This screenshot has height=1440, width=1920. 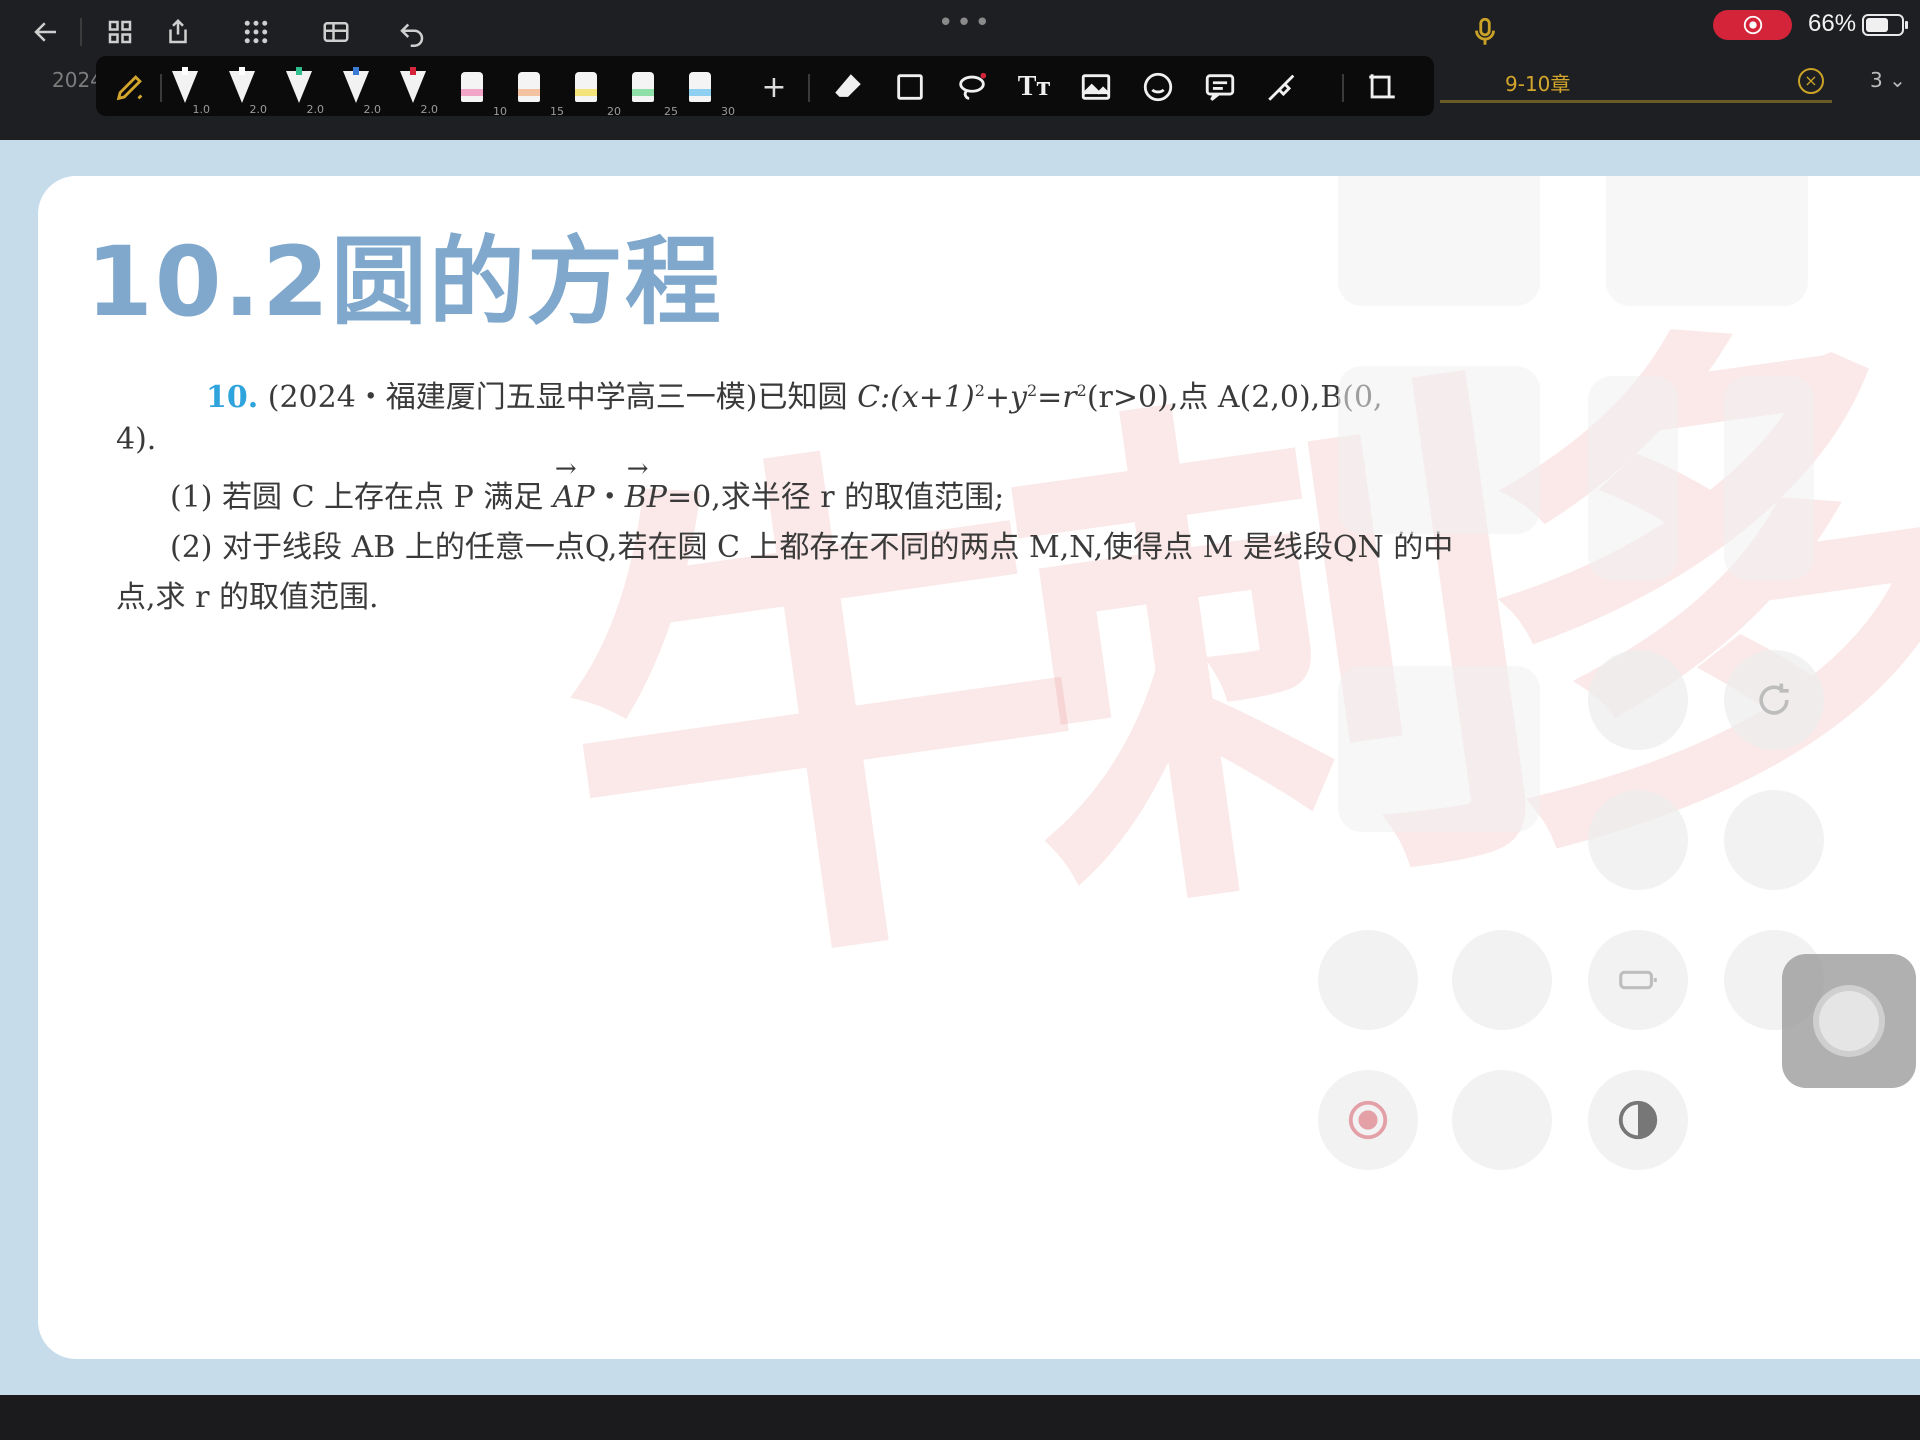 I want to click on highlighter-tool-4: 25, so click(x=653, y=91).